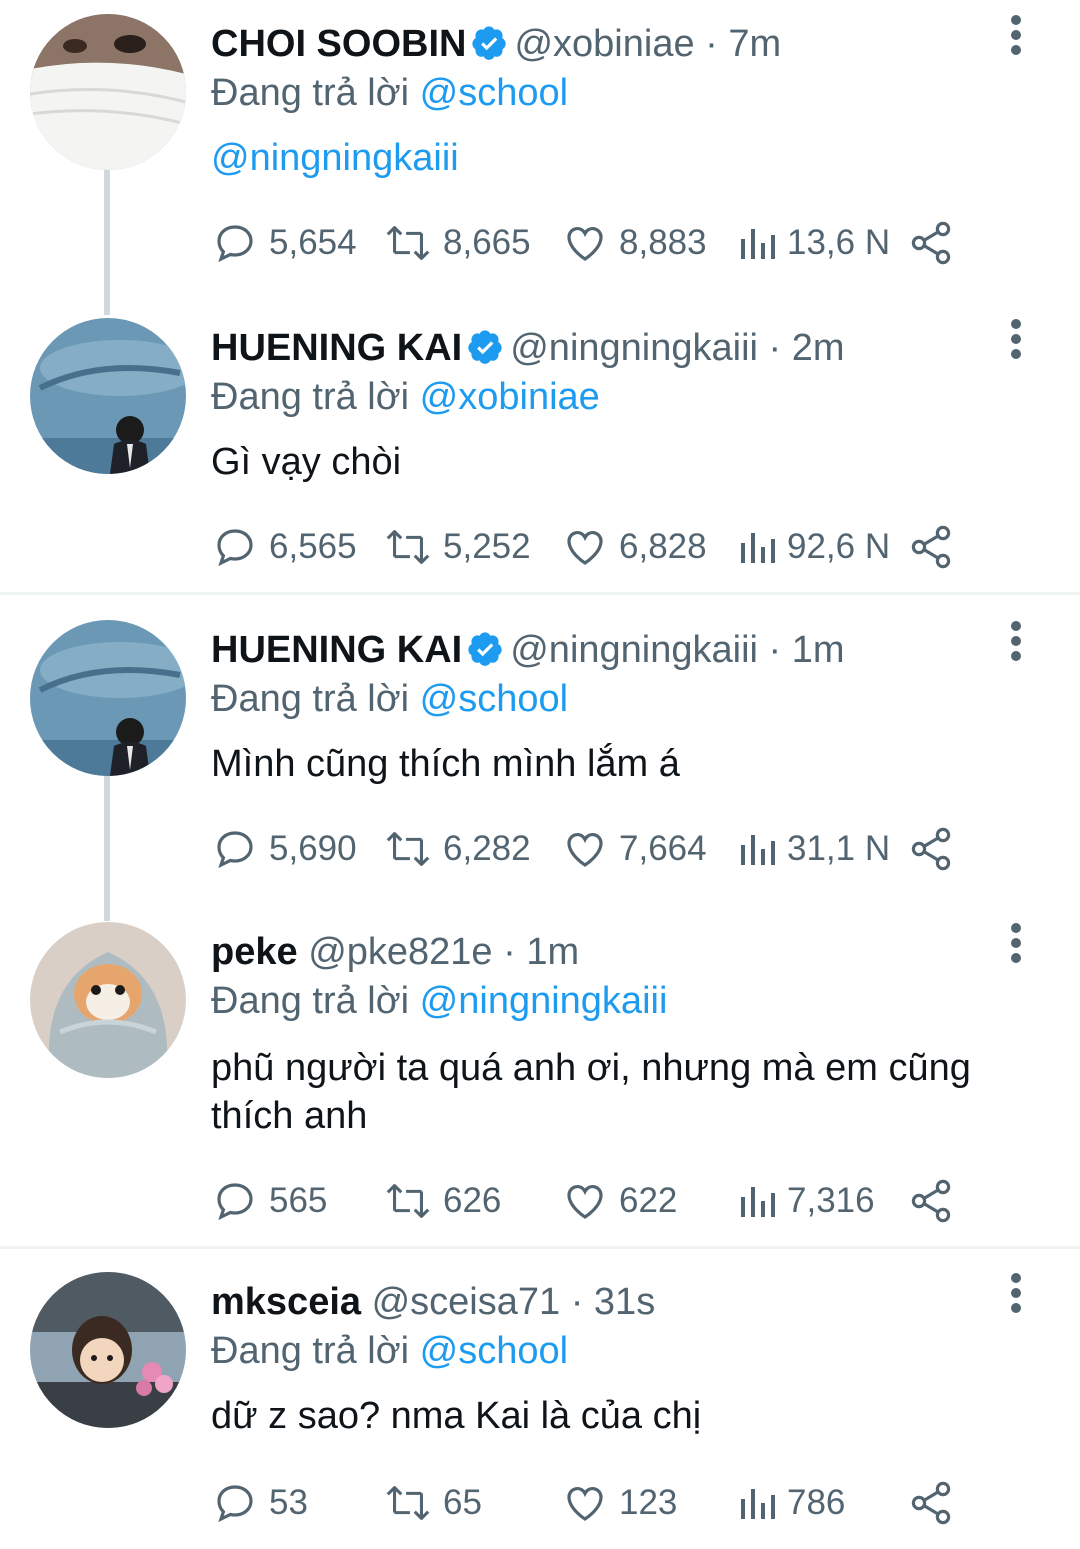  Describe the element at coordinates (624, 1302) in the screenshot. I see `timestamp: 31s` at that location.